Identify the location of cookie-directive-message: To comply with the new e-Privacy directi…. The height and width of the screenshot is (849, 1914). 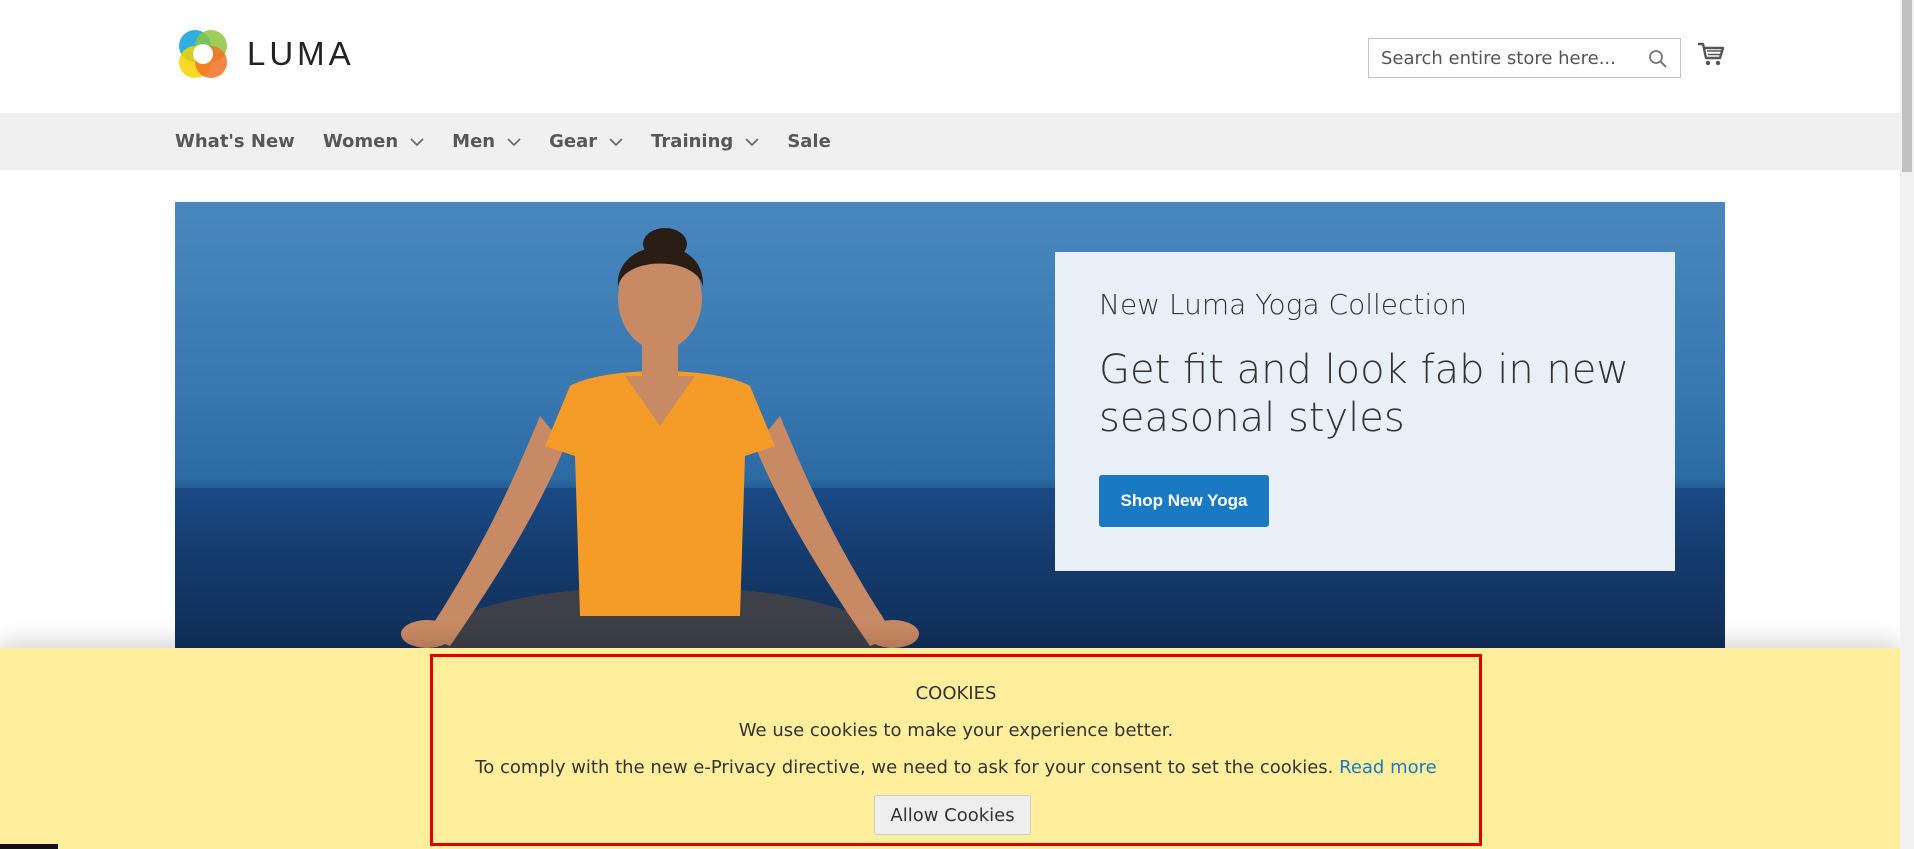
(907, 767).